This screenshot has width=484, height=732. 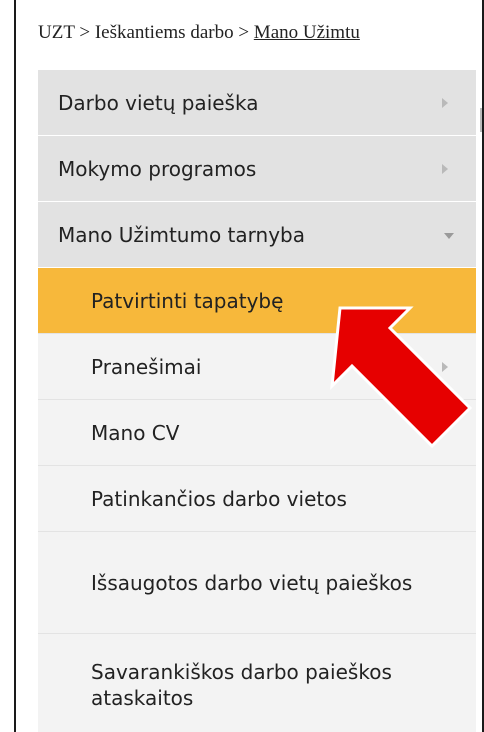 I want to click on menu-item-mokymo-programos: Mokymo programos, so click(x=257, y=169).